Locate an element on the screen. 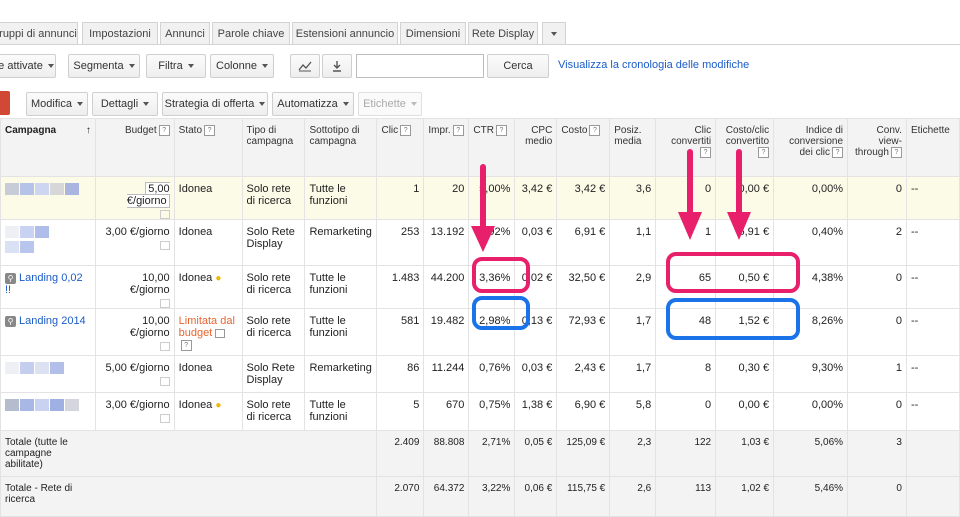 The image size is (960, 517). campaign-cell: ⚲ Landing 2014 is located at coordinates (48, 332).